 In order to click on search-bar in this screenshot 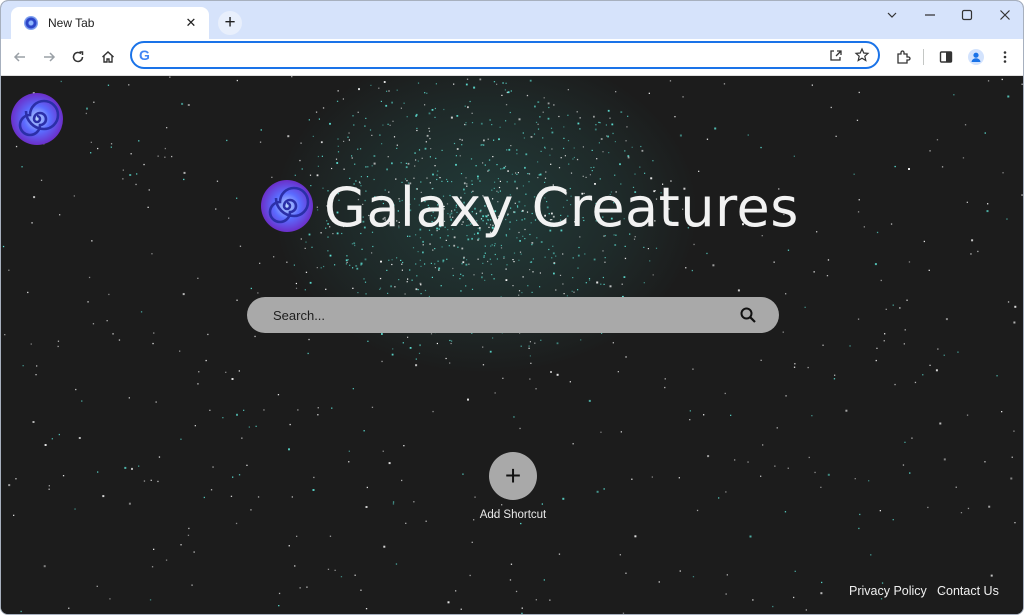, I will do `click(513, 315)`.